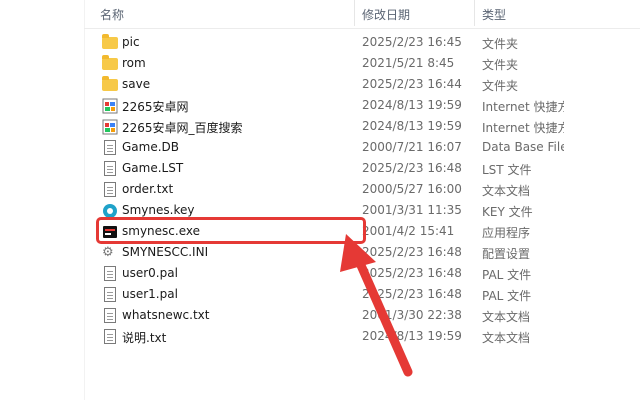 This screenshot has width=640, height=400. I want to click on file-row: user0.pal 2025/2/23 16:48 PAL 文件, so click(336, 273).